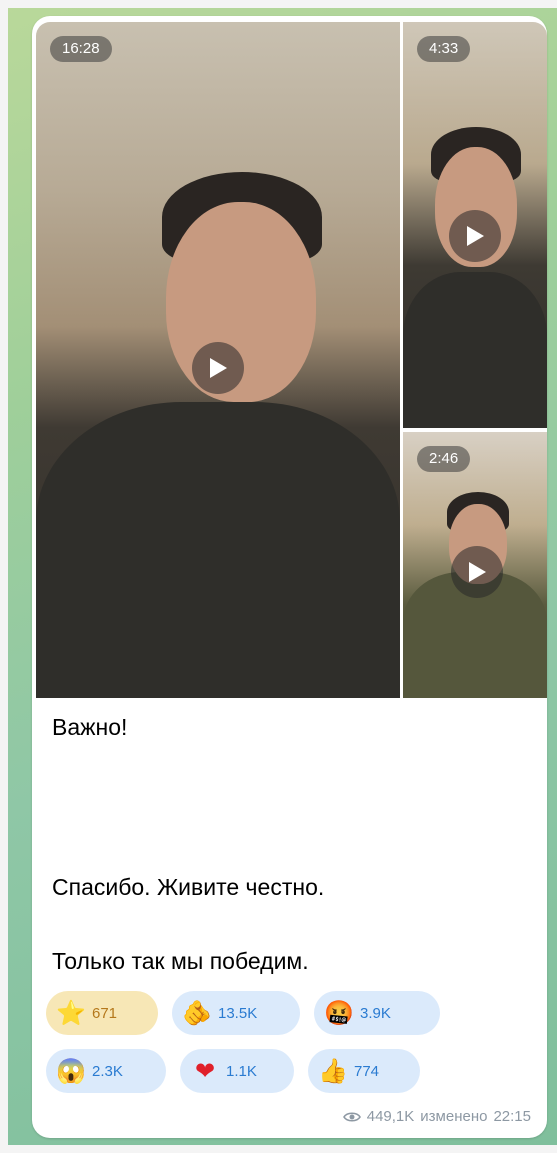  I want to click on reaction-count: 2.3K, so click(107, 1071).